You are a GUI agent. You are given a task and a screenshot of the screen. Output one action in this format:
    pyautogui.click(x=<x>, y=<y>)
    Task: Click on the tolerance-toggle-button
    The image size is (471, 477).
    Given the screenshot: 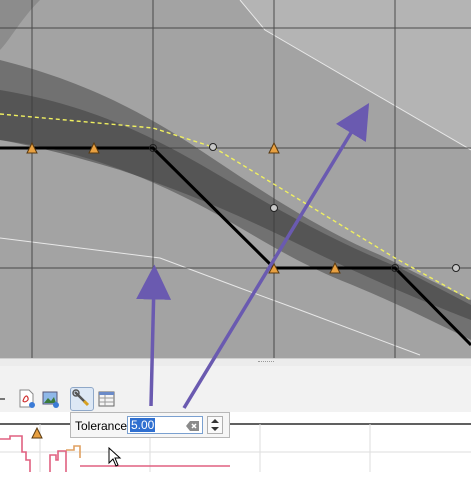 What is the action you would take?
    pyautogui.click(x=82, y=399)
    